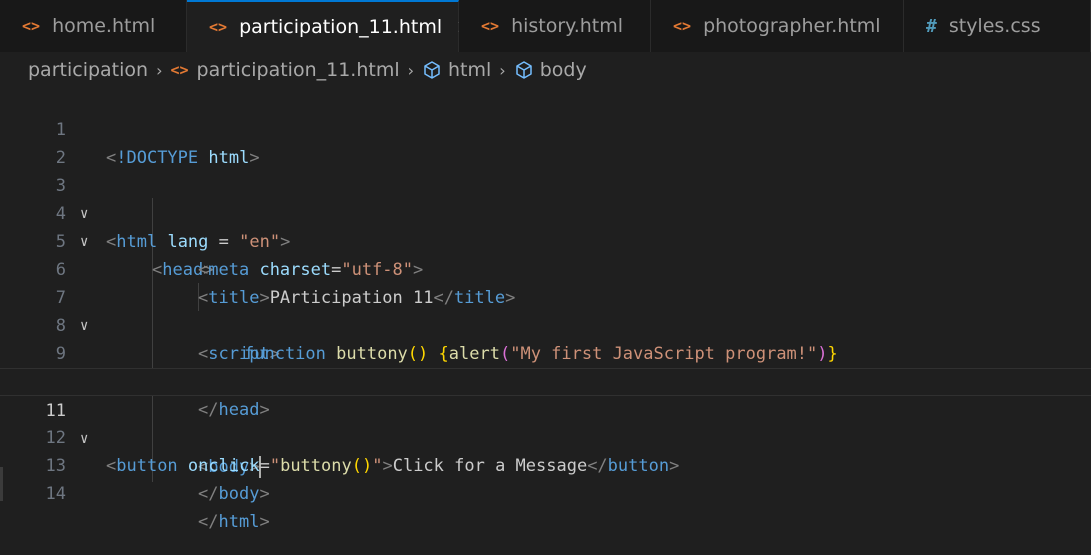  I want to click on code-line: 10 </head>, so click(545, 380).